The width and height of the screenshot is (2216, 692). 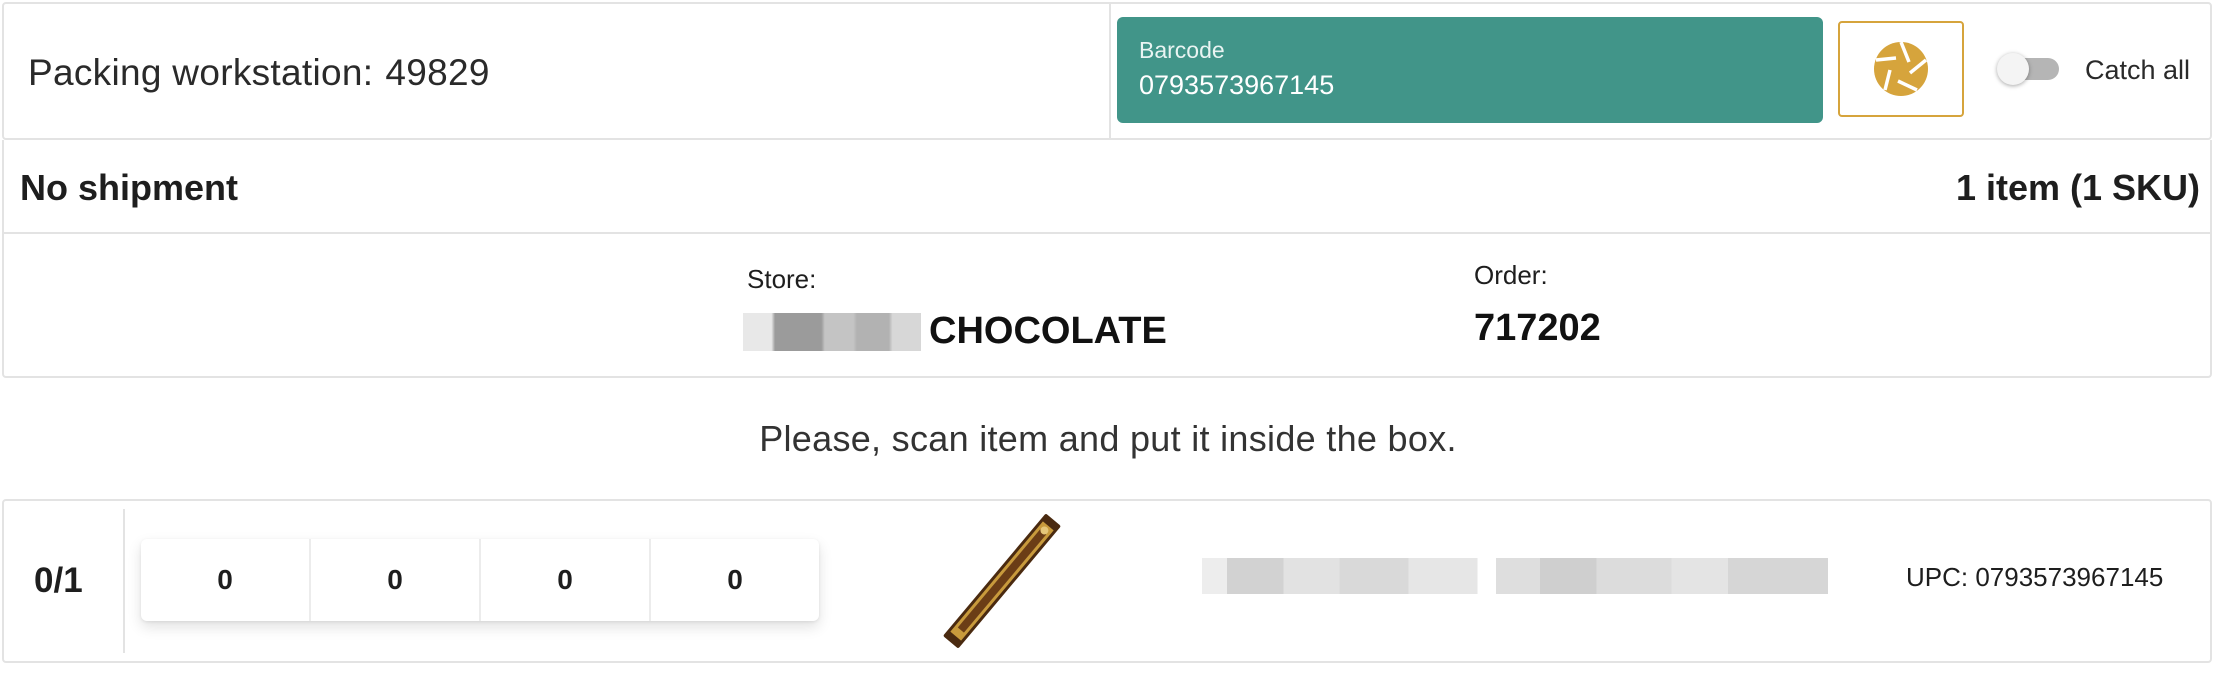 What do you see at coordinates (1182, 50) in the screenshot?
I see `barcode-label: Barcode` at bounding box center [1182, 50].